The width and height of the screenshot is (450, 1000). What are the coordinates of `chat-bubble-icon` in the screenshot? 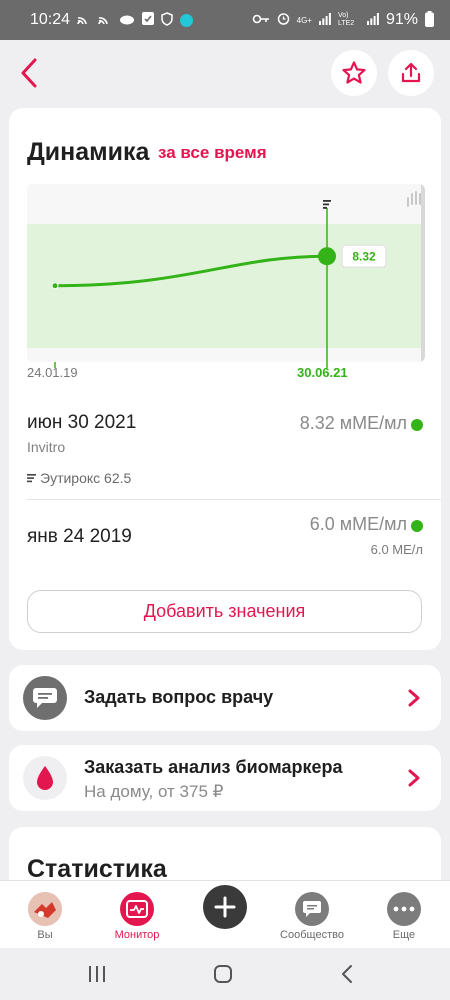 It's located at (45, 698).